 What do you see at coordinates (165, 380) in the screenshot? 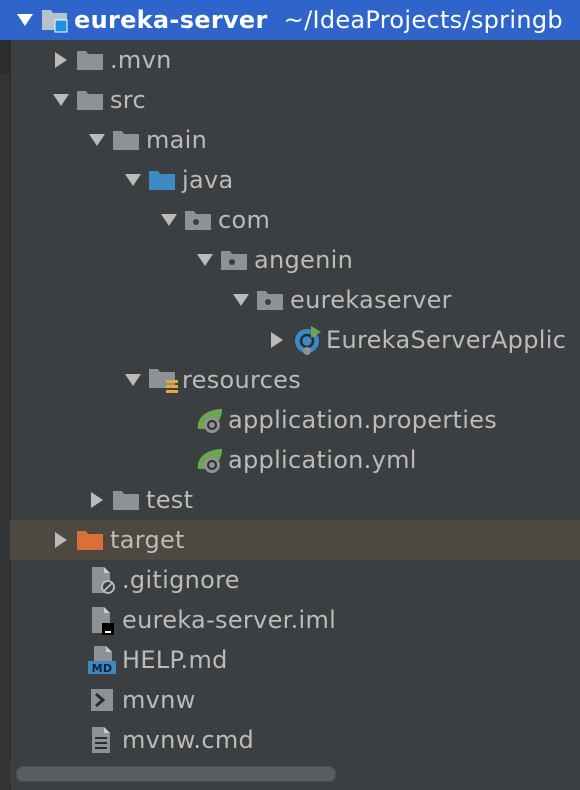
I see `resources-folder-icon` at bounding box center [165, 380].